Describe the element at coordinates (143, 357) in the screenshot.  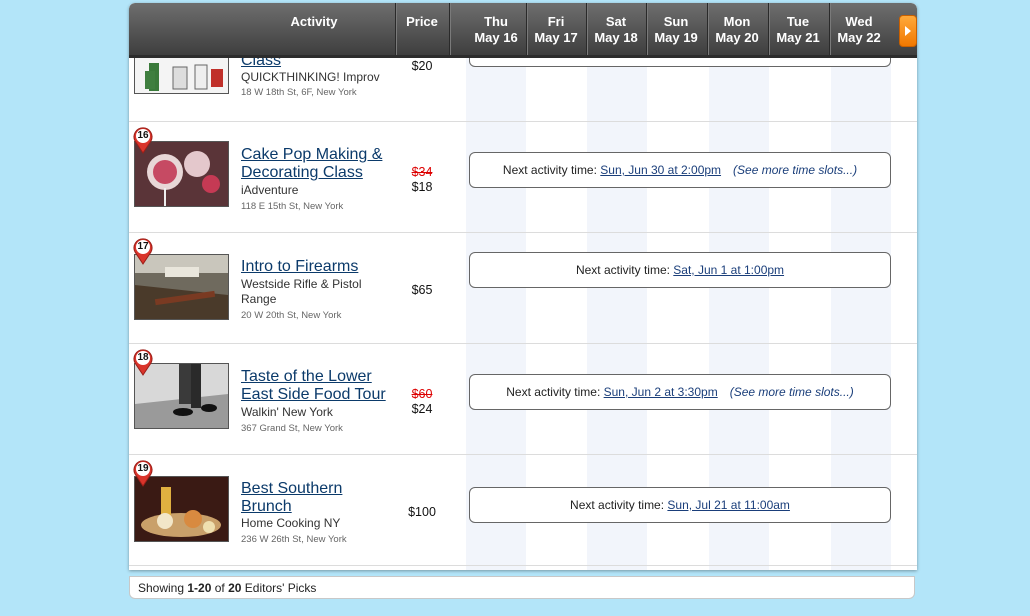
I see `pin-number: 18` at that location.